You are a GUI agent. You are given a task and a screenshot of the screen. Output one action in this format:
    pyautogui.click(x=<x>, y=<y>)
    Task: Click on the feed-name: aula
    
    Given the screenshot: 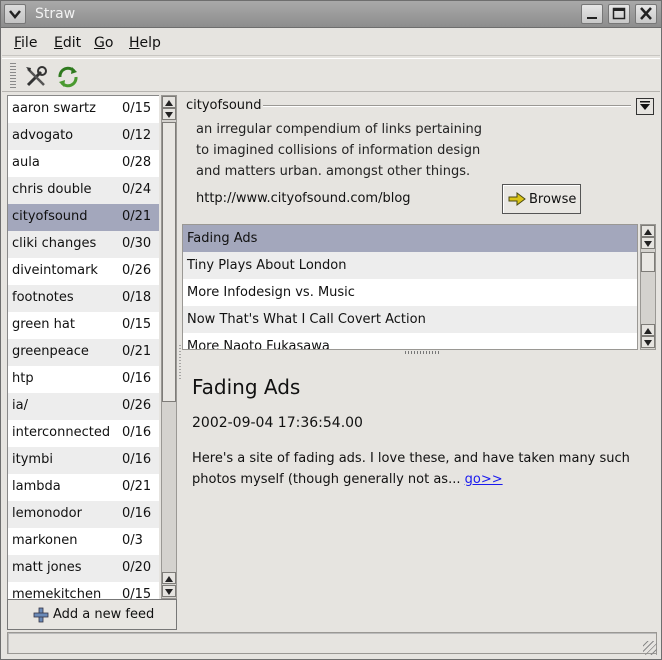 What is the action you would take?
    pyautogui.click(x=26, y=162)
    